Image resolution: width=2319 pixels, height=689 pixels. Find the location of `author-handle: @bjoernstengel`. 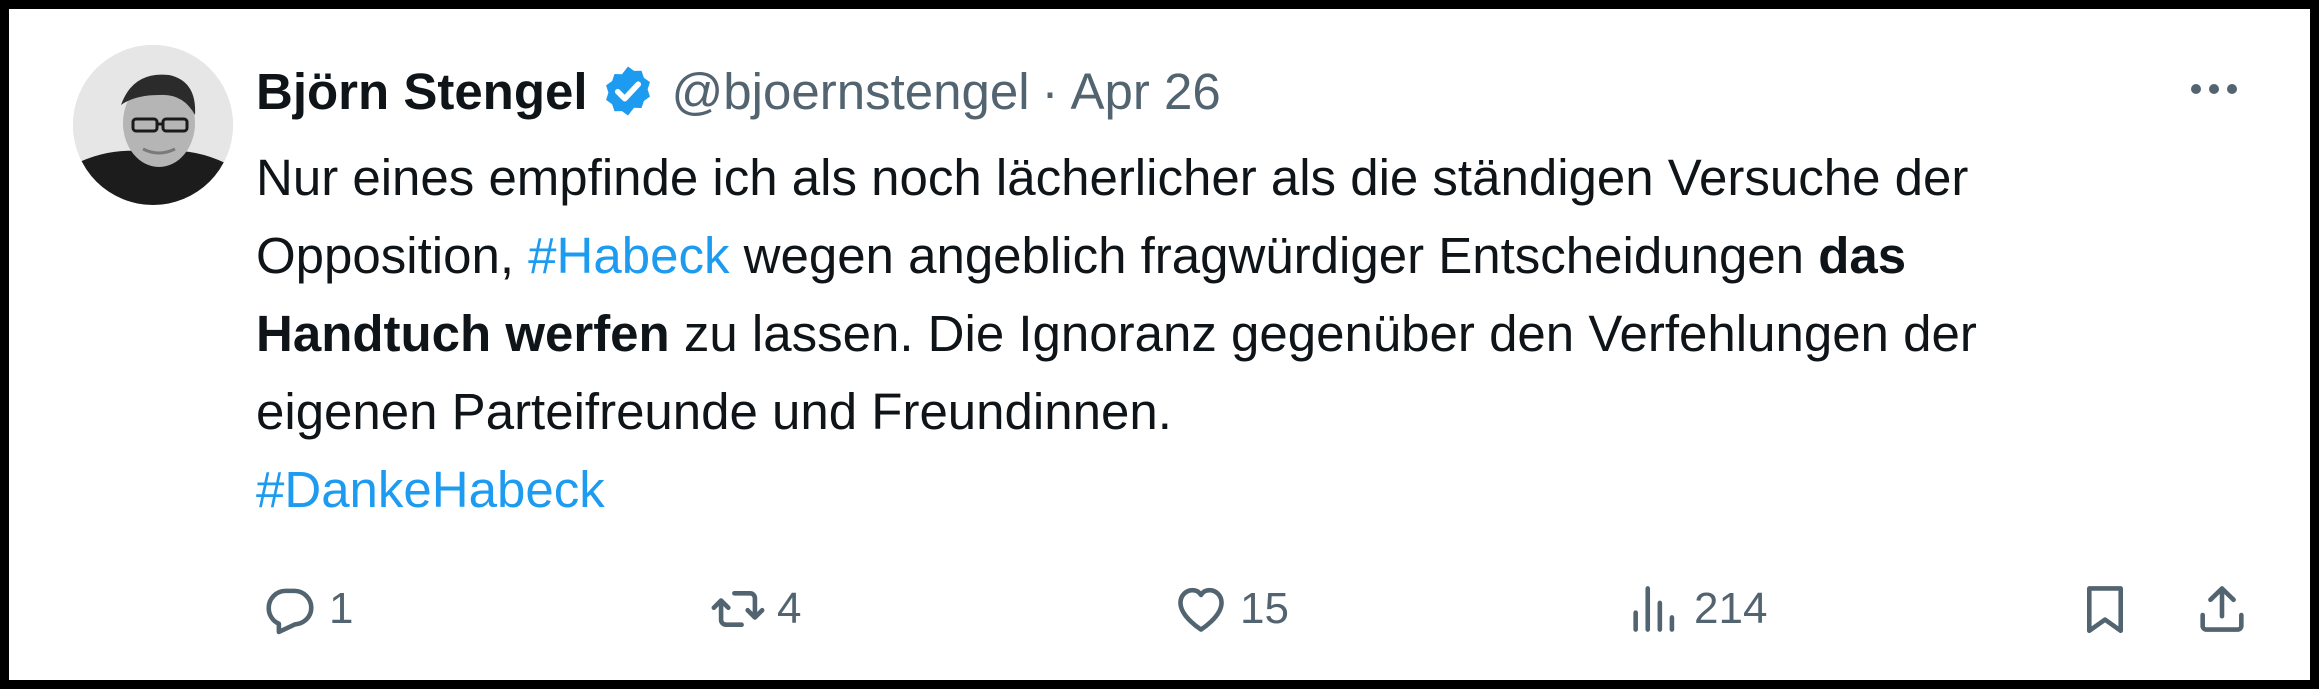

author-handle: @bjoernstengel is located at coordinates (851, 91).